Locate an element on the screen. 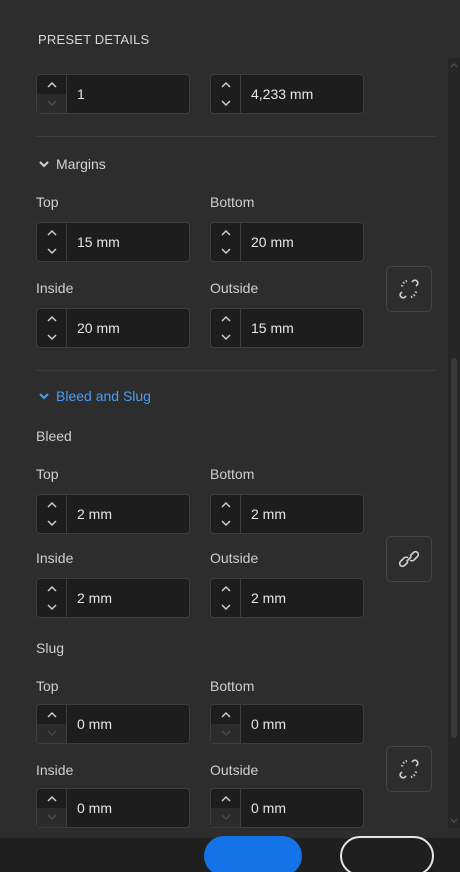 This screenshot has width=460, height=872. bleed-slug-toggle: Bleed and Slug is located at coordinates (94, 396).